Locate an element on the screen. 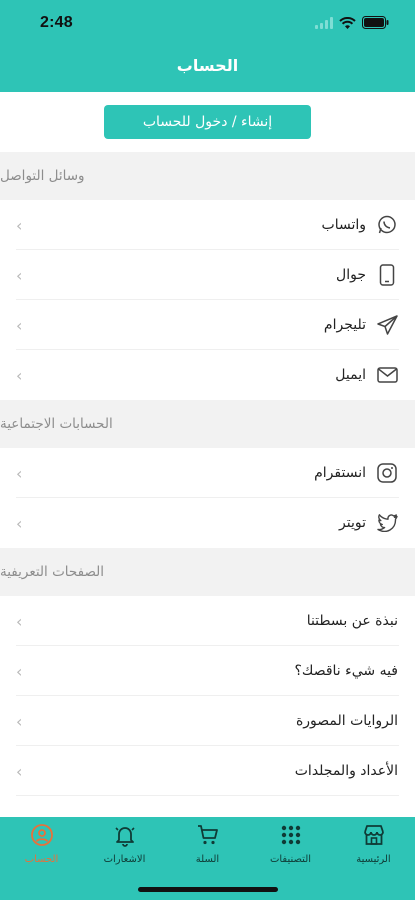  section-title: الصفحات التعريفية is located at coordinates (52, 572).